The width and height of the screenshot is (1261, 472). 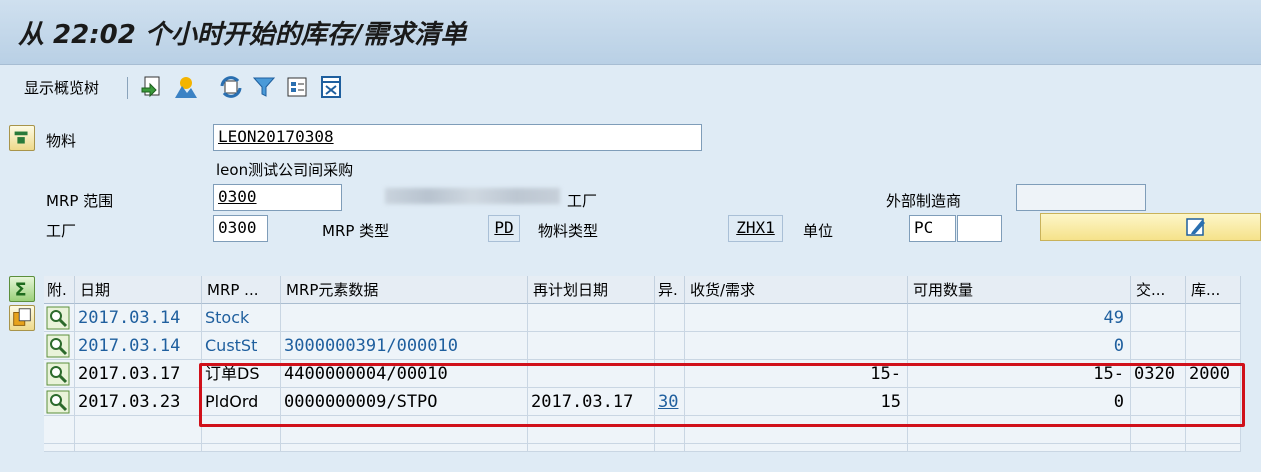 I want to click on material-field: LEON20170308, so click(x=457, y=137).